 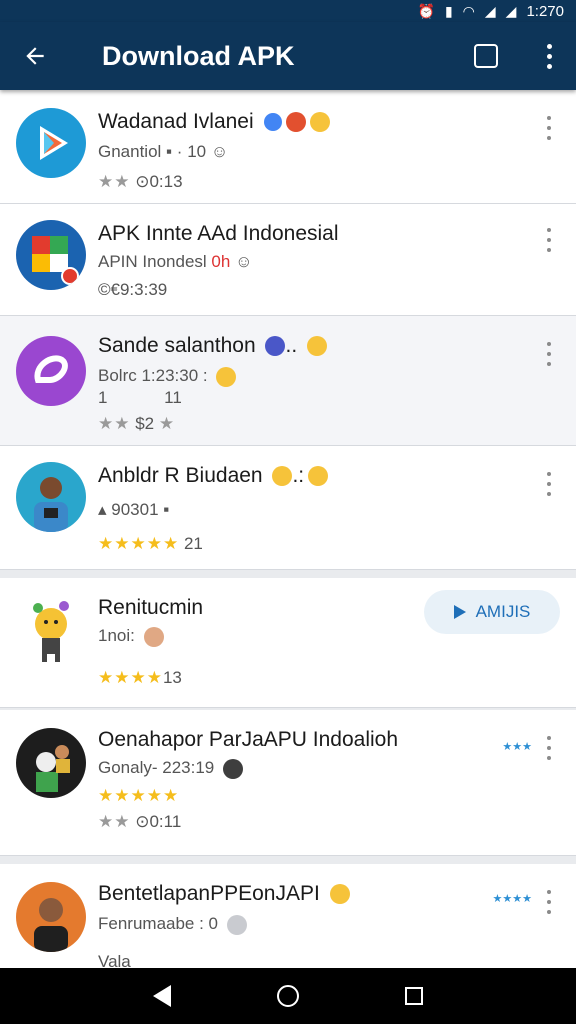 What do you see at coordinates (51, 255) in the screenshot?
I see `flag-app-icon` at bounding box center [51, 255].